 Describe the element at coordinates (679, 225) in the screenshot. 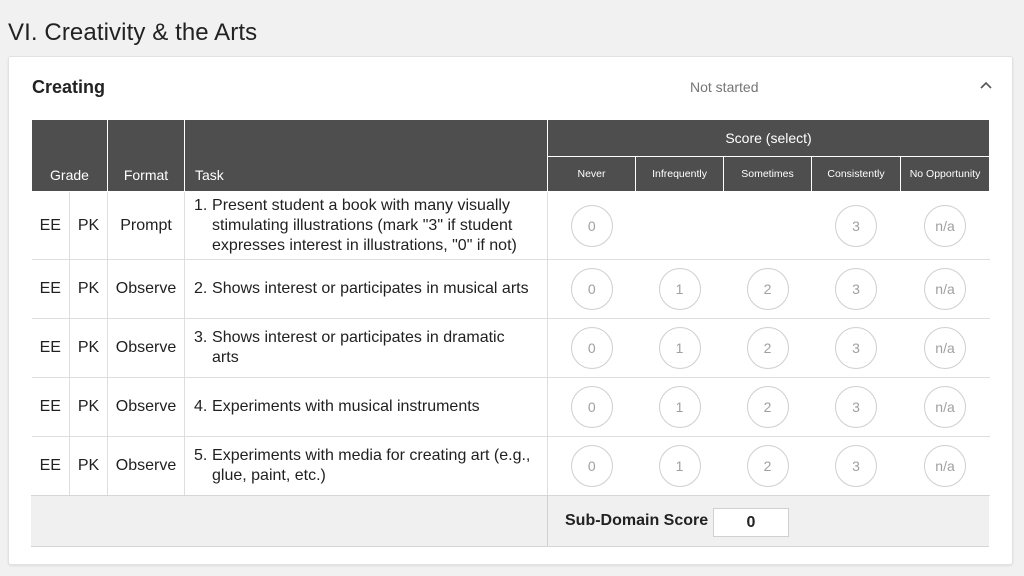

I see `score-cell-infrequently` at that location.